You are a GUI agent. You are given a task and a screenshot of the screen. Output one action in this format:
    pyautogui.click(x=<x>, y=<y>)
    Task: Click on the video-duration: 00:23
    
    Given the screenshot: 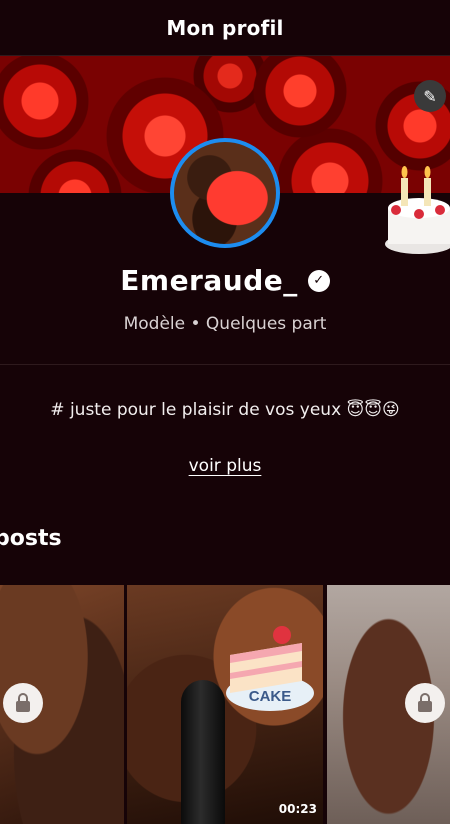 What is the action you would take?
    pyautogui.click(x=297, y=809)
    